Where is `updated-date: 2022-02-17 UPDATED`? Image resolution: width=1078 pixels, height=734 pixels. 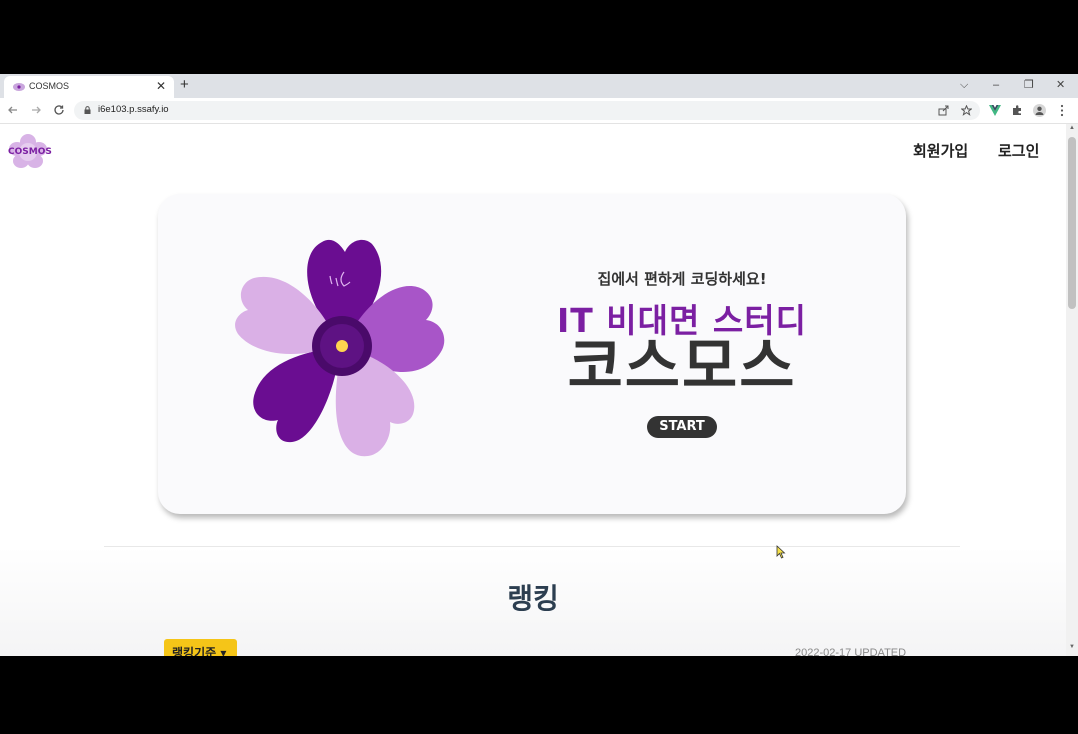
updated-date: 2022-02-17 UPDATED is located at coordinates (851, 651).